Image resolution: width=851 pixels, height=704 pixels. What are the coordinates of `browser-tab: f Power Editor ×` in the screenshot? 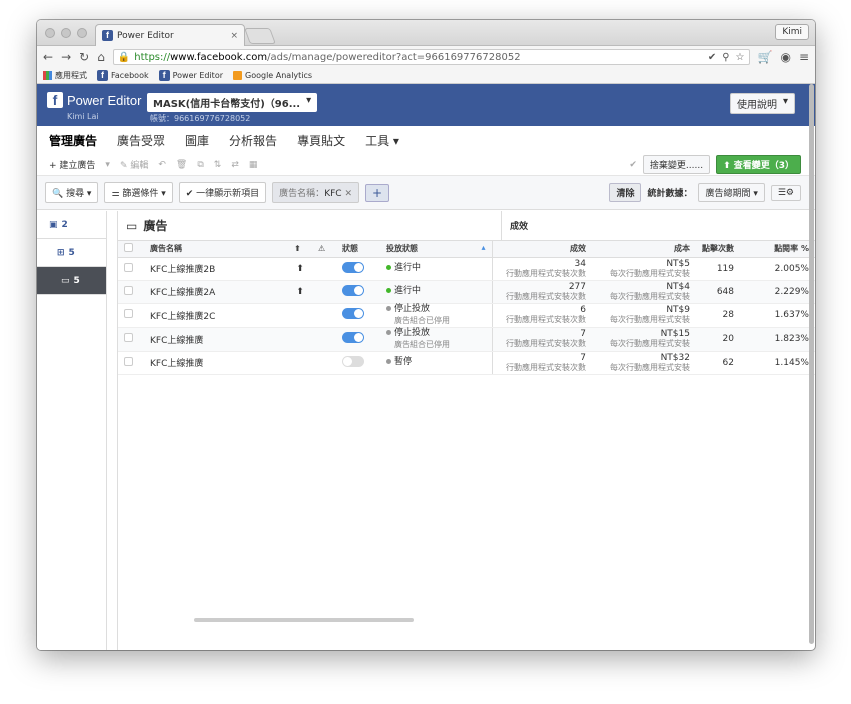 It's located at (170, 35).